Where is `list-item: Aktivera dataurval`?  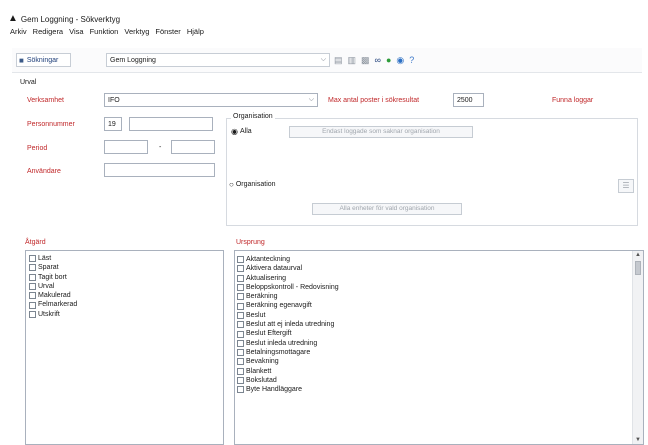
list-item: Aktivera dataurval is located at coordinates (440, 268).